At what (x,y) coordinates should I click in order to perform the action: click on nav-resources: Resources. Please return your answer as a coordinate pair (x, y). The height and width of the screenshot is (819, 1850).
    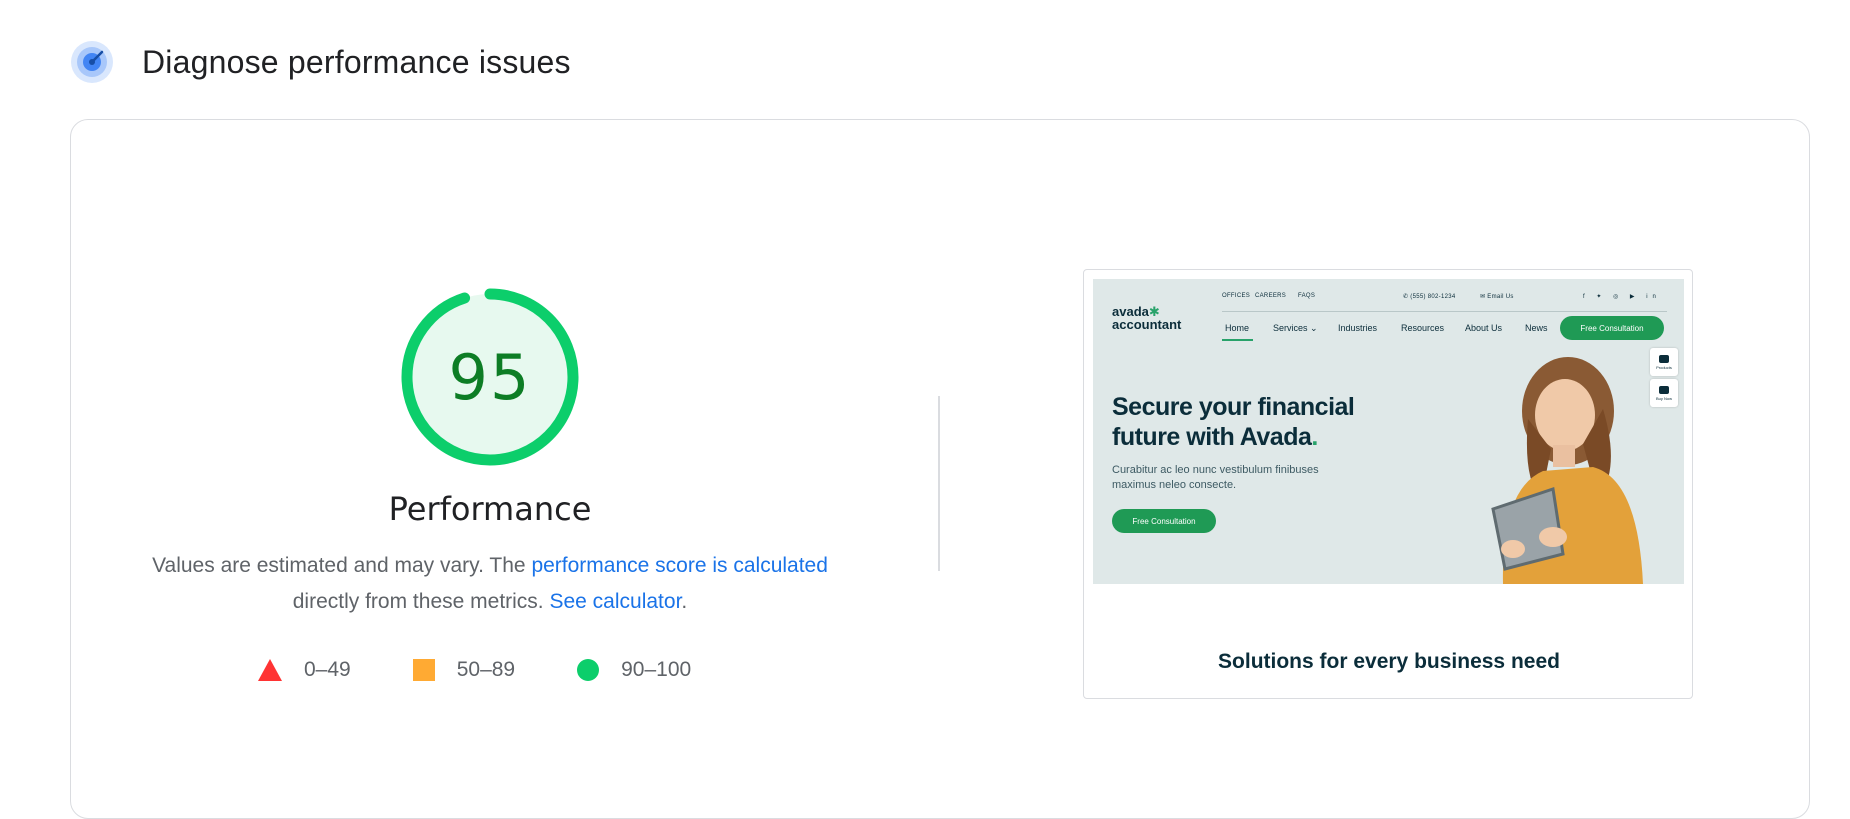
    Looking at the image, I should click on (1423, 328).